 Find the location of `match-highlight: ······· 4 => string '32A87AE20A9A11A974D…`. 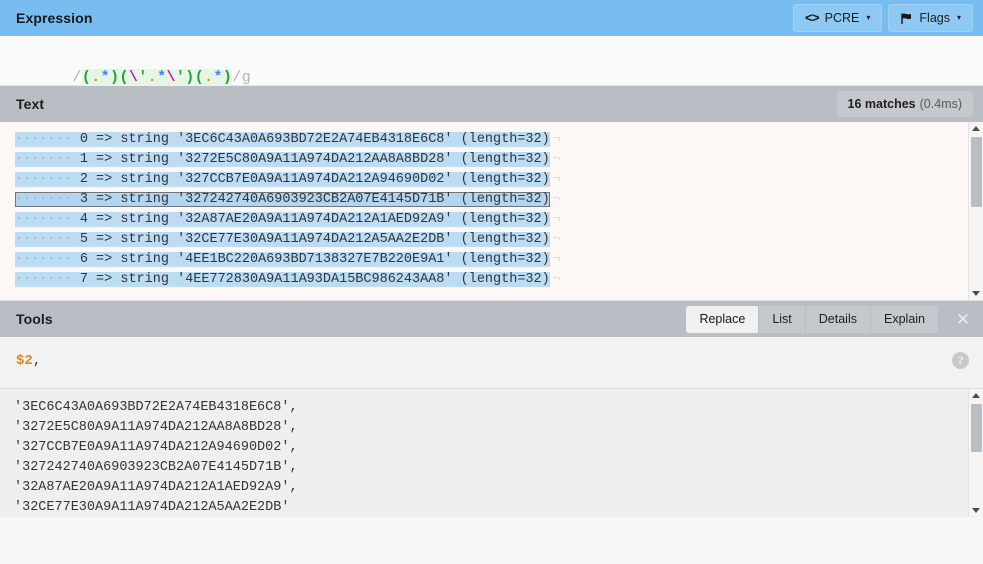

match-highlight: ······· 4 => string '32A87AE20A9A11A974D… is located at coordinates (282, 219).